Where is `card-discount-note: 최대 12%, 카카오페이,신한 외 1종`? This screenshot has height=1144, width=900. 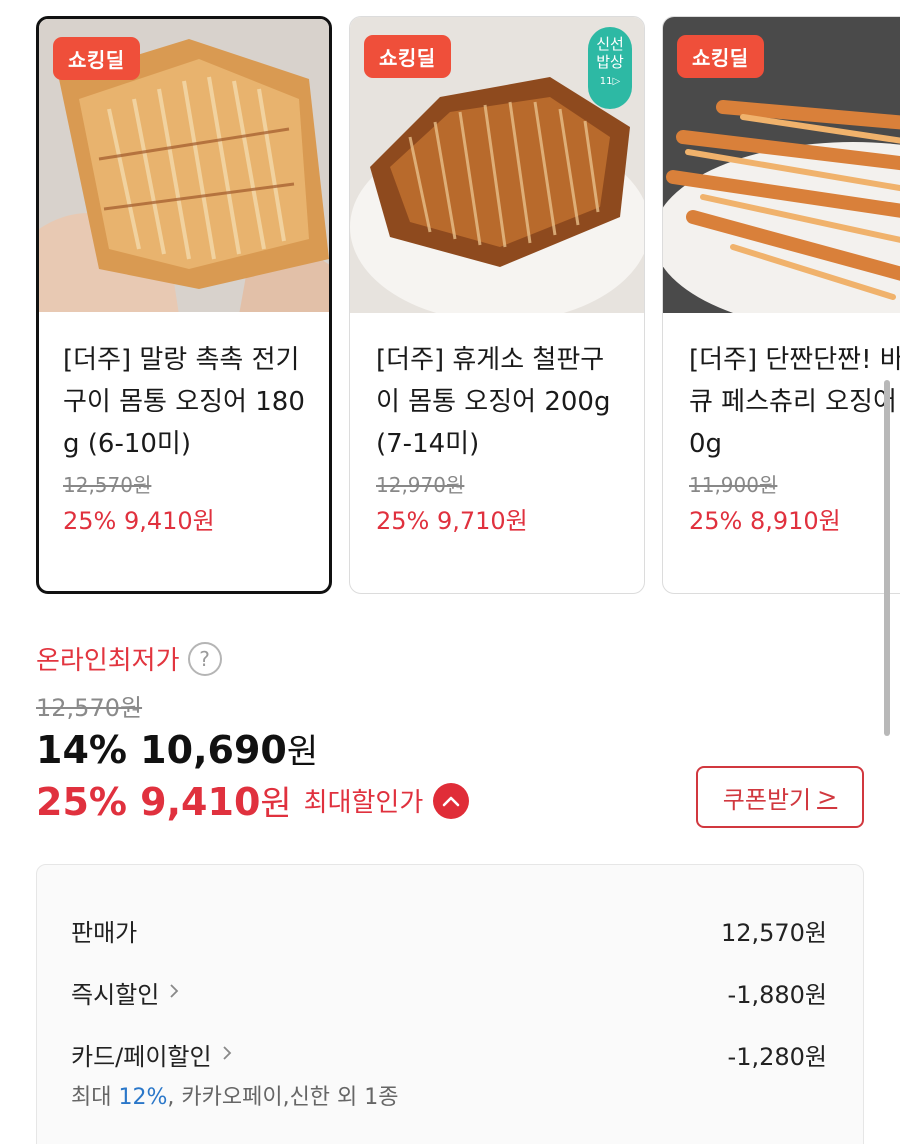
card-discount-note: 최대 12%, 카카오페이,신한 외 1종 is located at coordinates (235, 1095).